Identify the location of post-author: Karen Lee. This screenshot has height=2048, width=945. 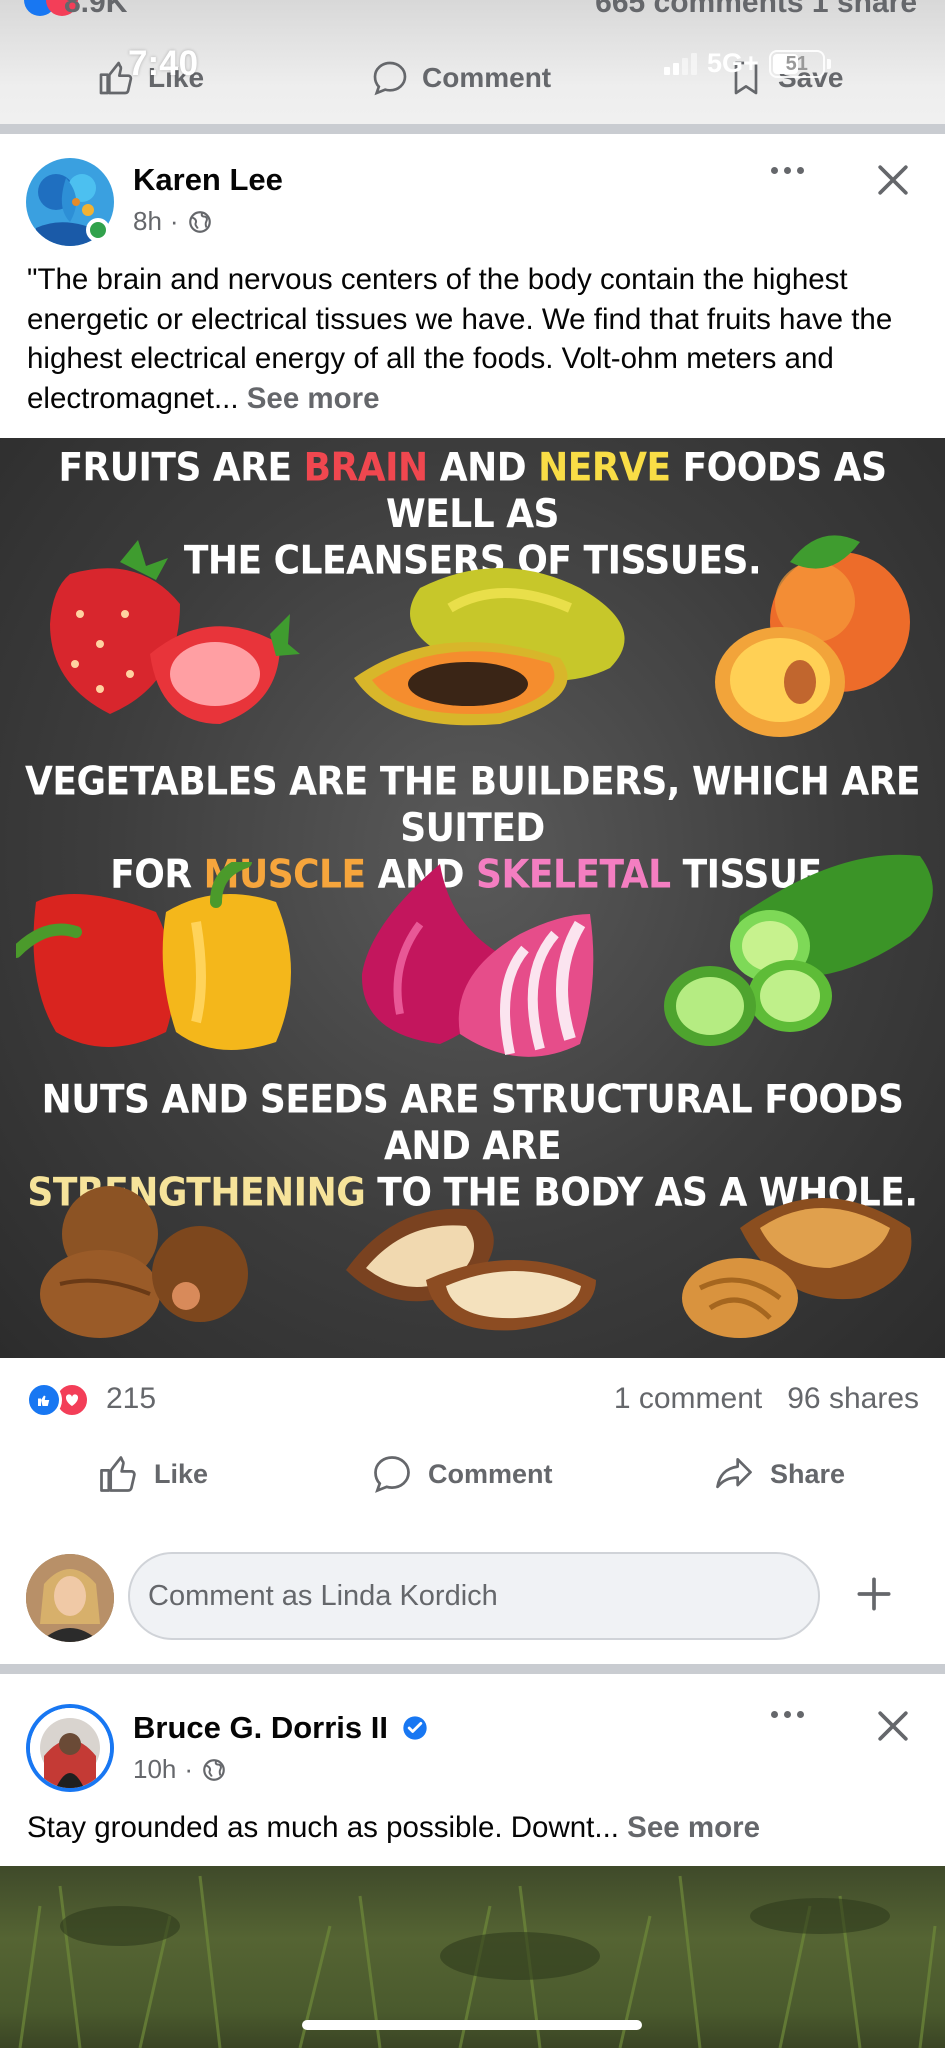
(208, 180).